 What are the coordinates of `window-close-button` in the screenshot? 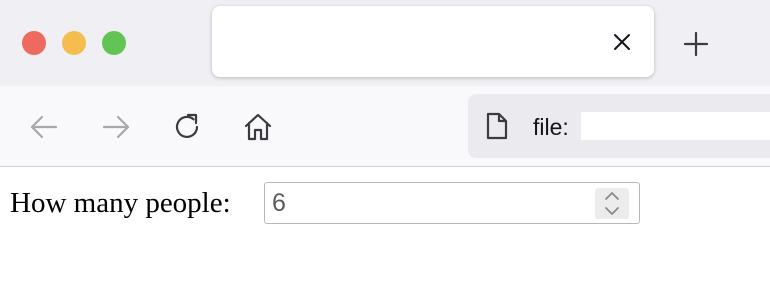 It's located at (34, 43).